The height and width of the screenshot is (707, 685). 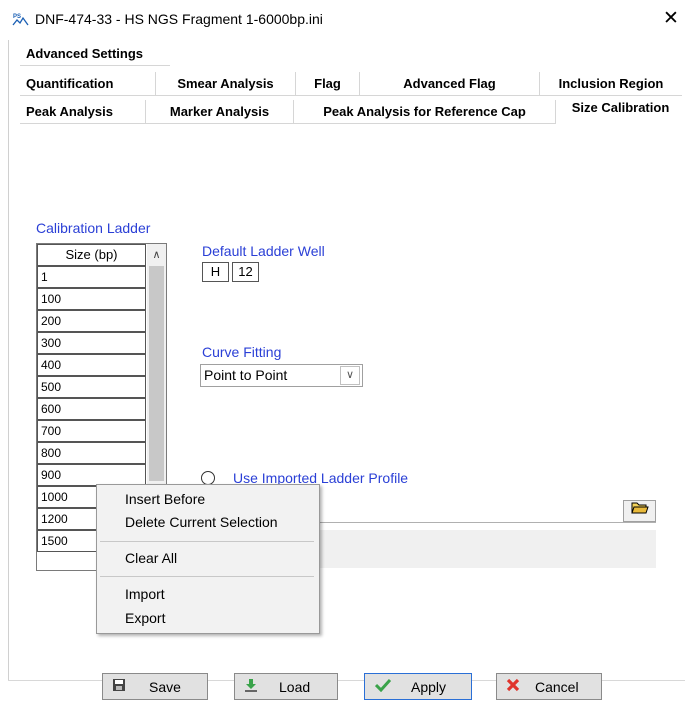 I want to click on ladder-cell: 900, so click(x=91, y=475).